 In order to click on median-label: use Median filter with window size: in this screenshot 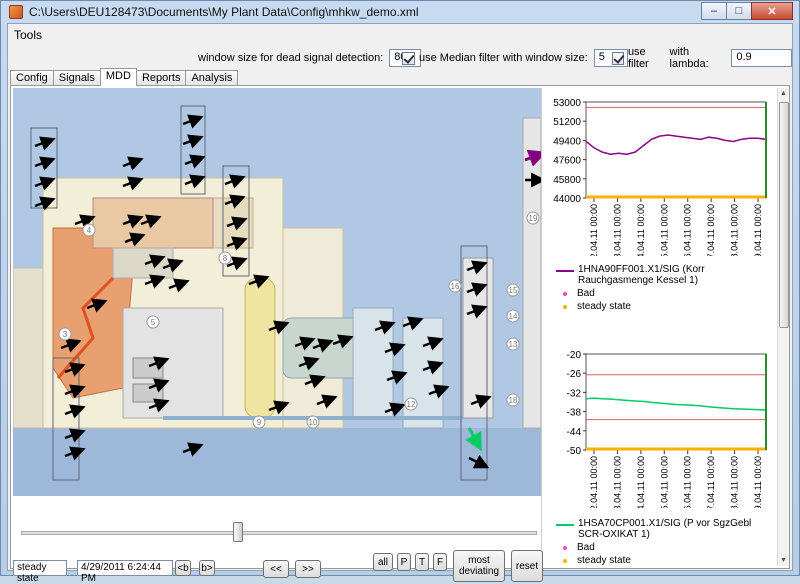, I will do `click(503, 58)`.